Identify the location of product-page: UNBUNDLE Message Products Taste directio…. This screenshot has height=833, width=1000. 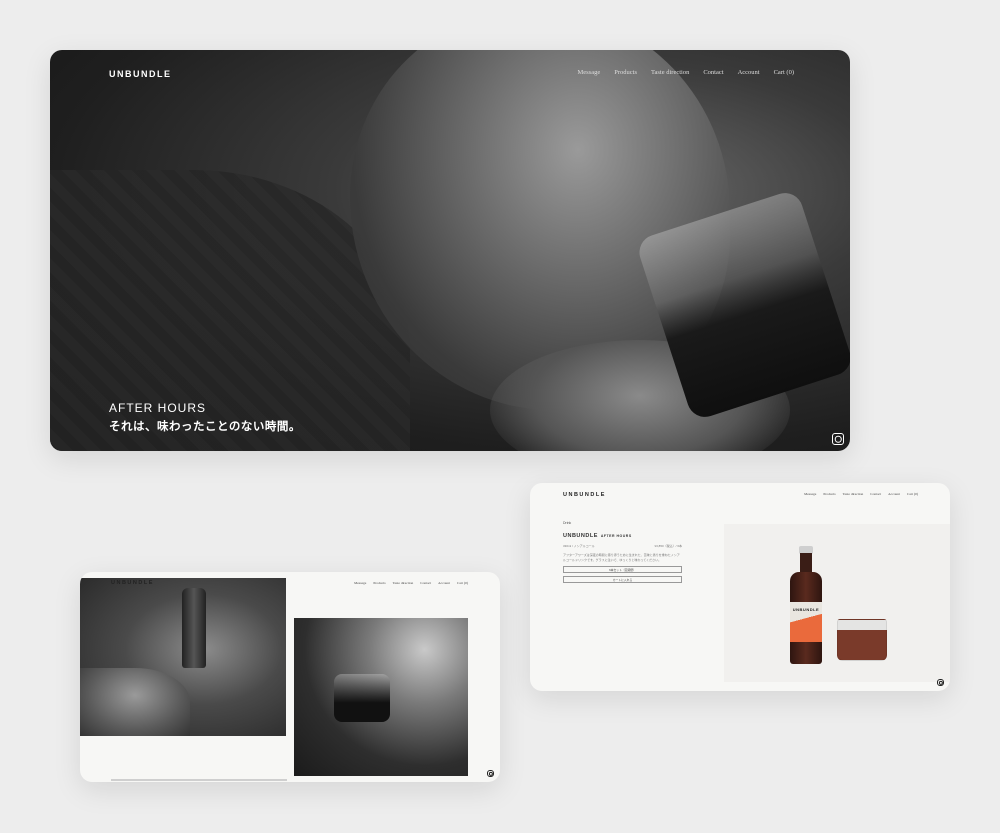
(740, 587).